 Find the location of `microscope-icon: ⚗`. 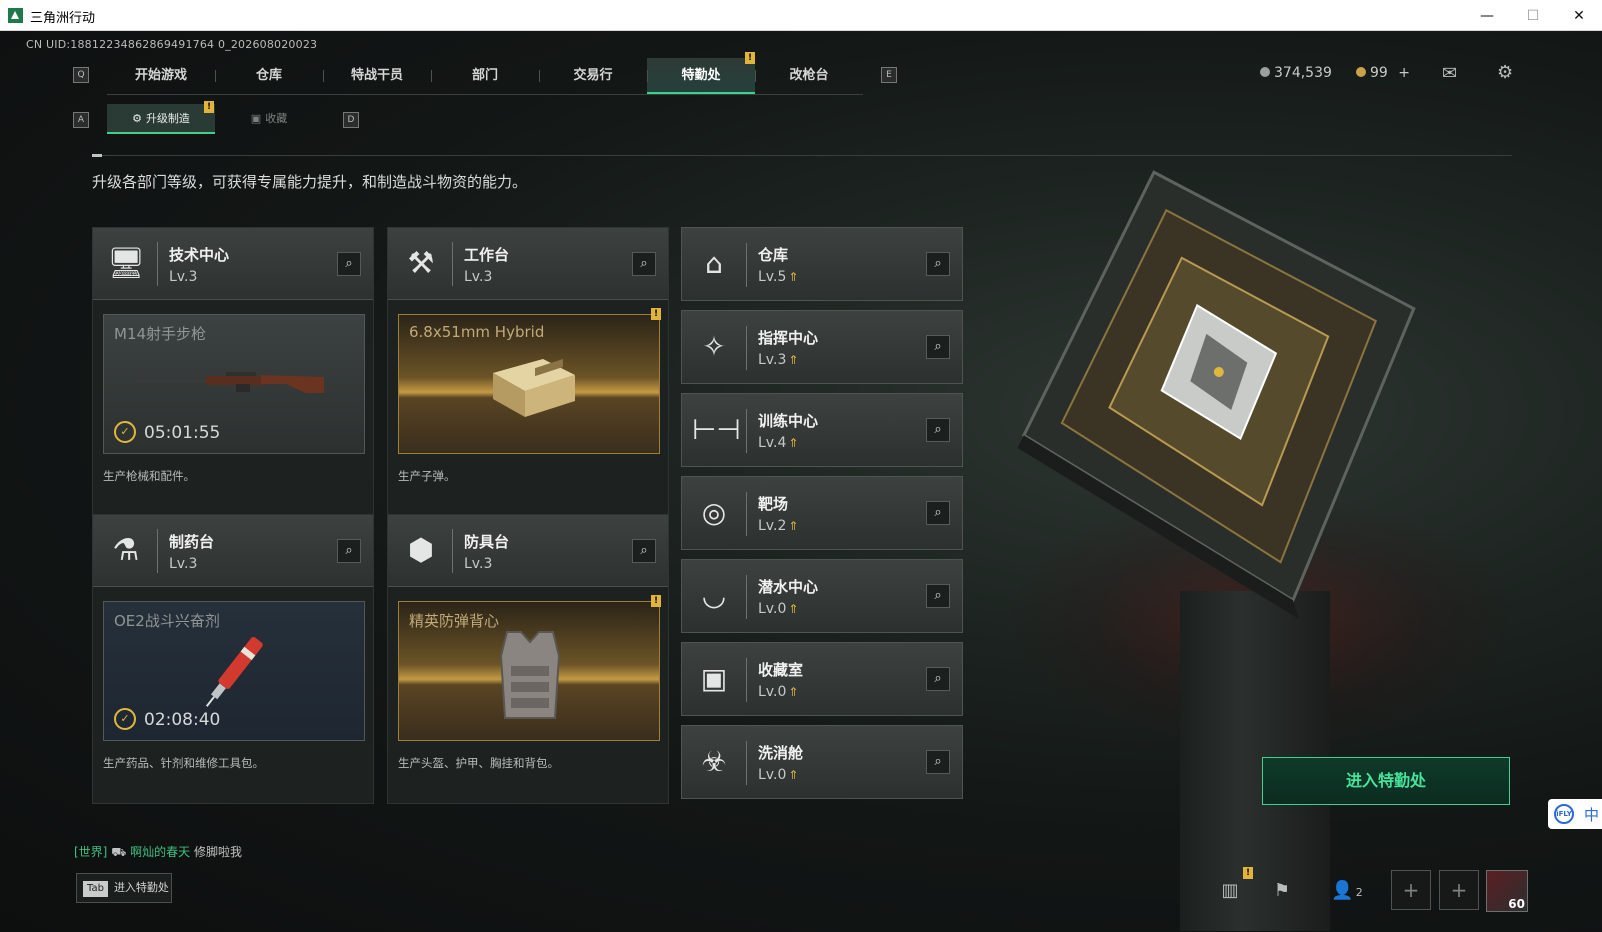

microscope-icon: ⚗ is located at coordinates (126, 550).